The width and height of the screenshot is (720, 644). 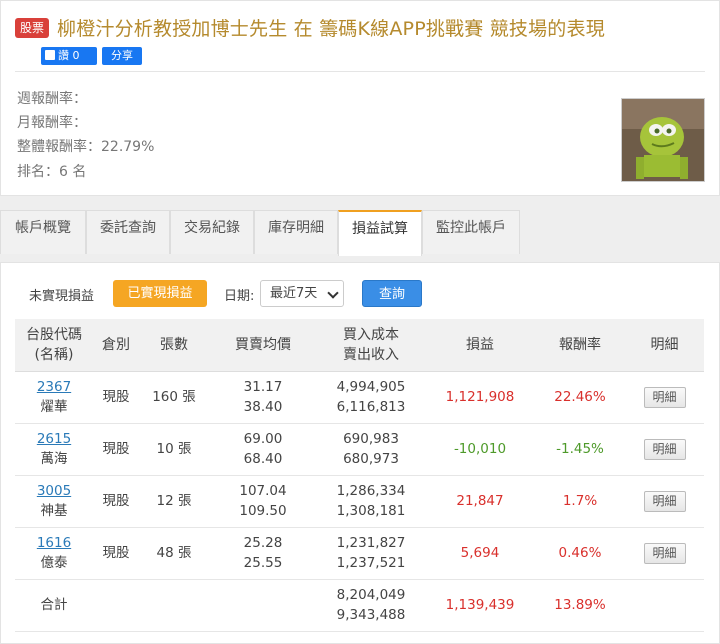 What do you see at coordinates (371, 563) in the screenshot?
I see `sell-income: 1,237,521` at bounding box center [371, 563].